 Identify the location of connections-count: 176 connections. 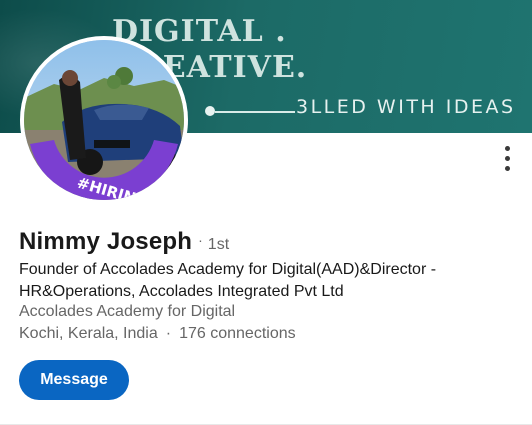
(237, 333).